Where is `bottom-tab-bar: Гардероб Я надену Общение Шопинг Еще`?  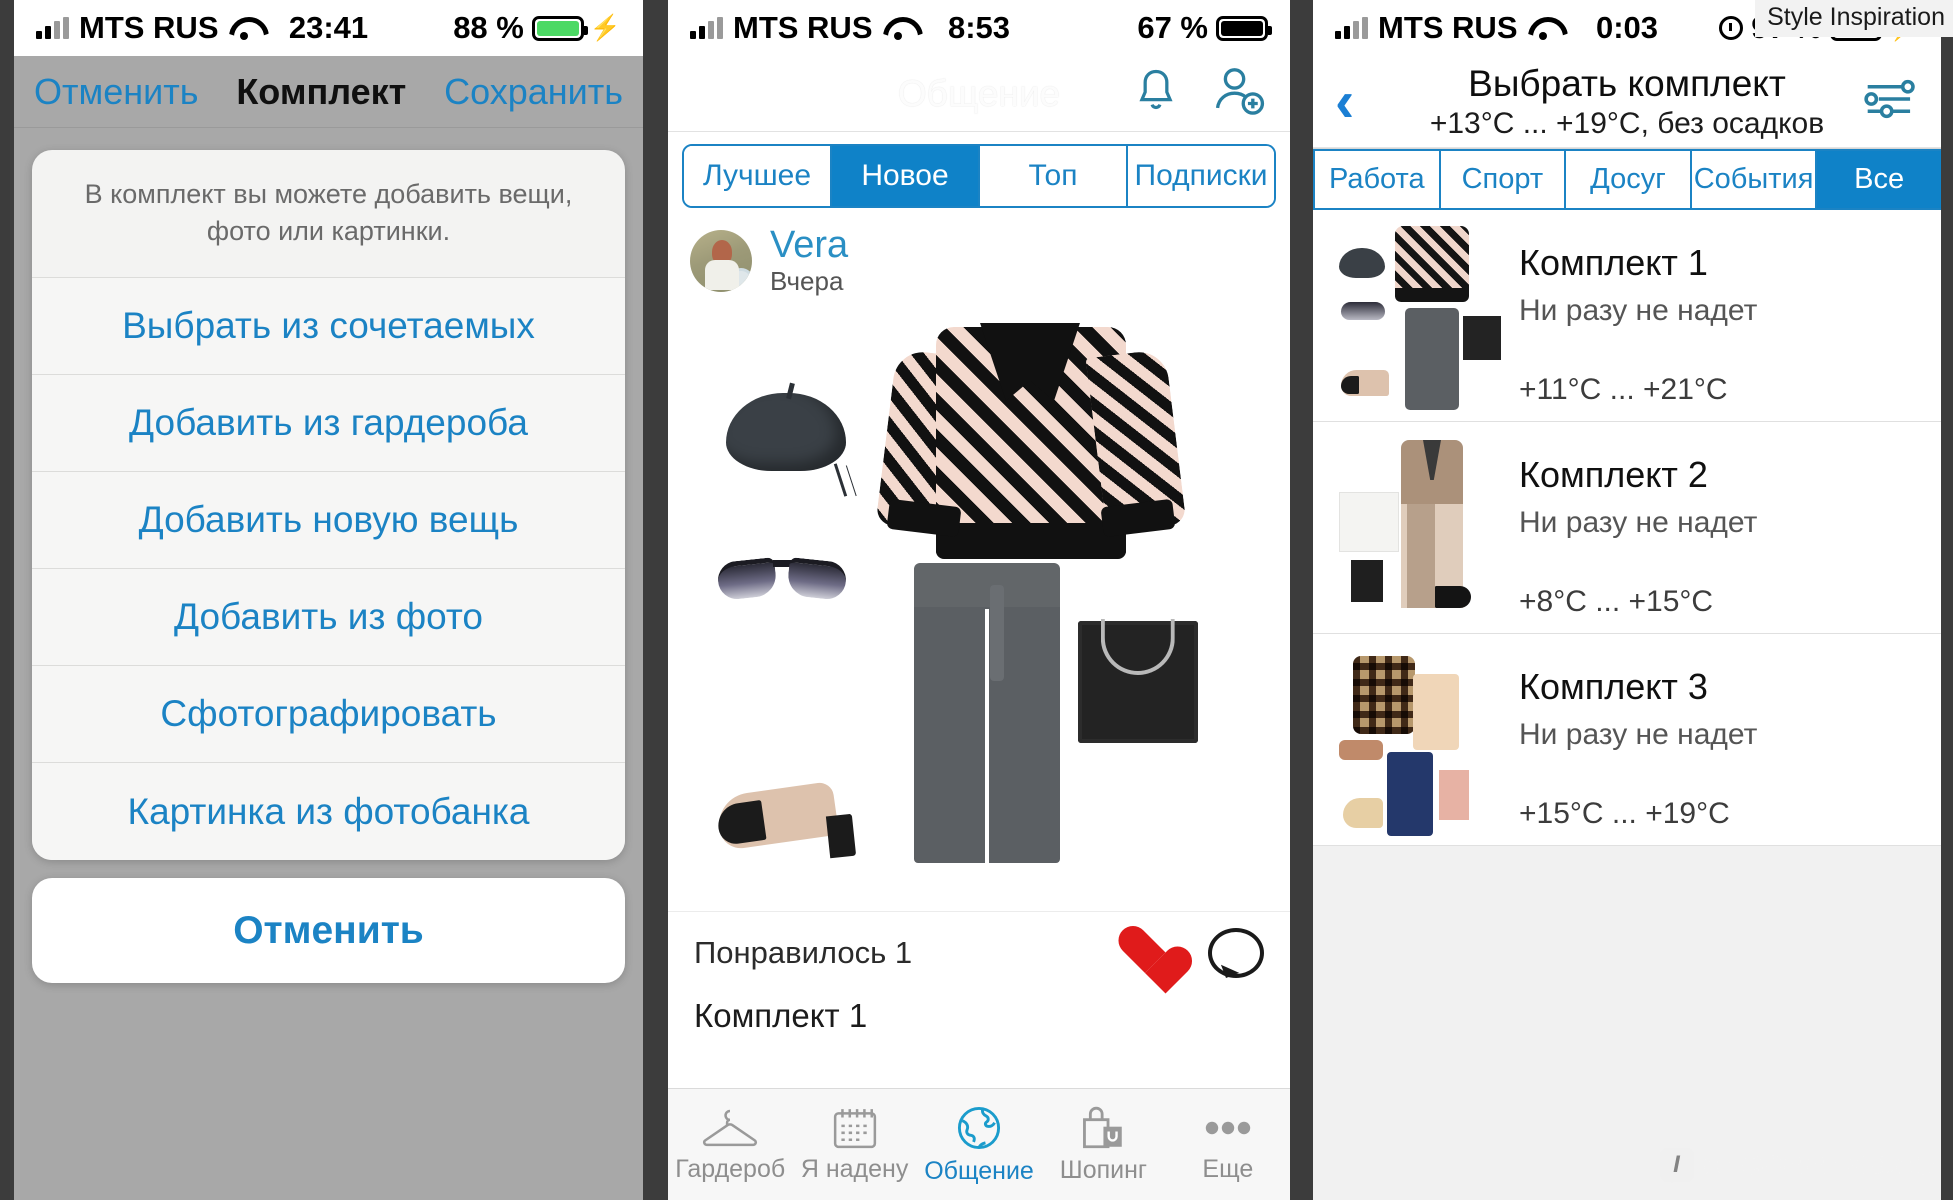 bottom-tab-bar: Гардероб Я надену Общение Шопинг Еще is located at coordinates (979, 1144).